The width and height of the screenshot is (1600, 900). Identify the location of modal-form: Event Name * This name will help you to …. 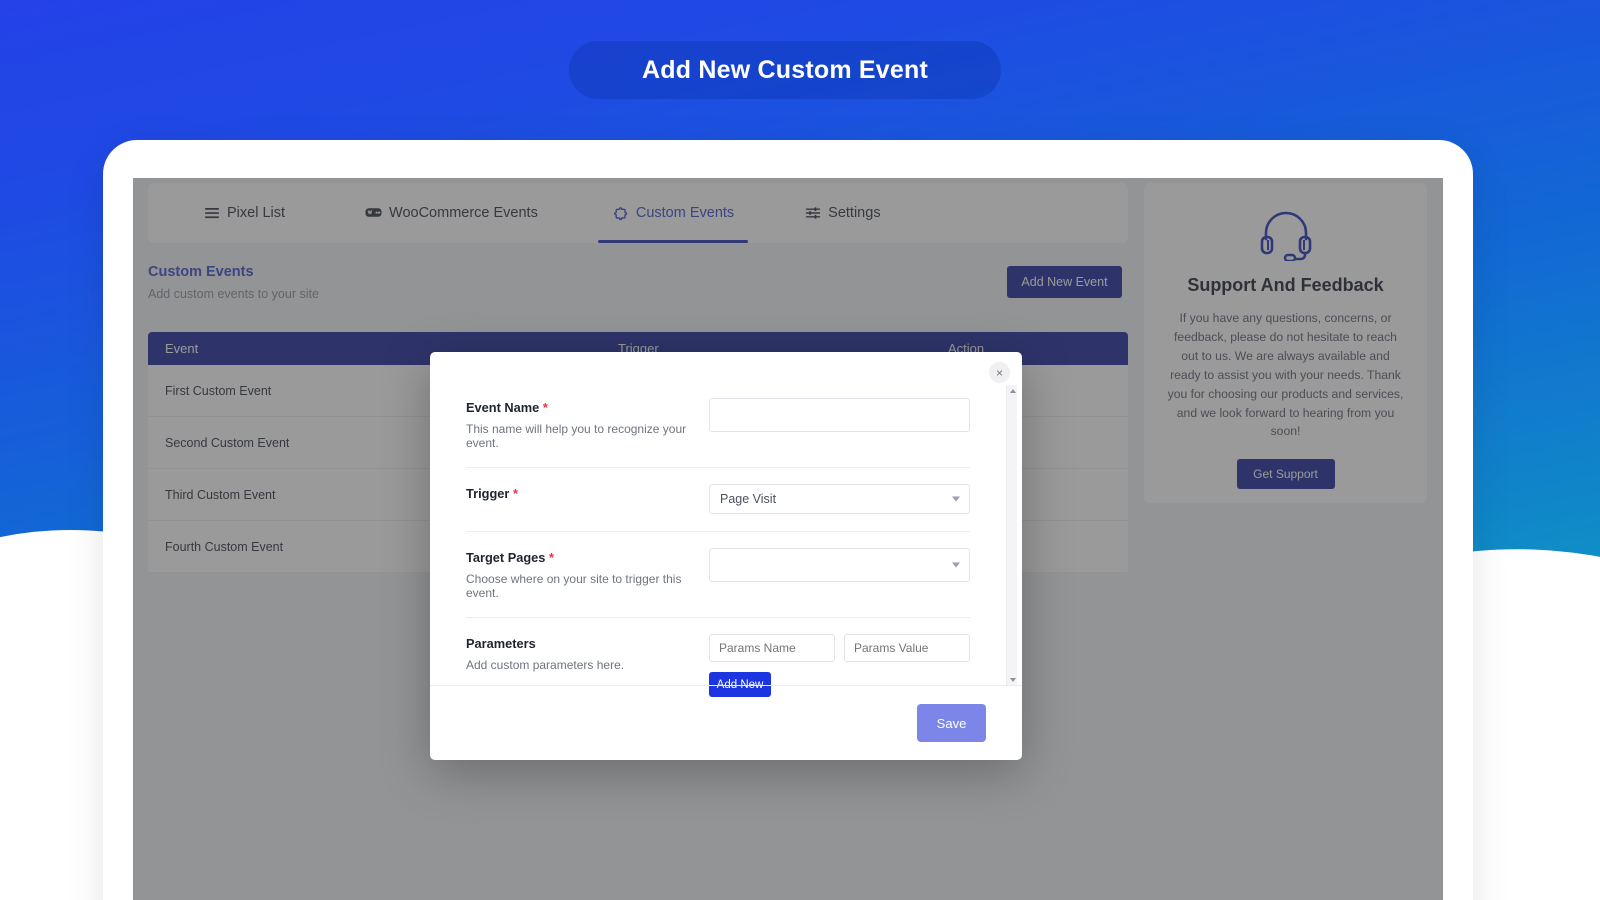
(726, 539).